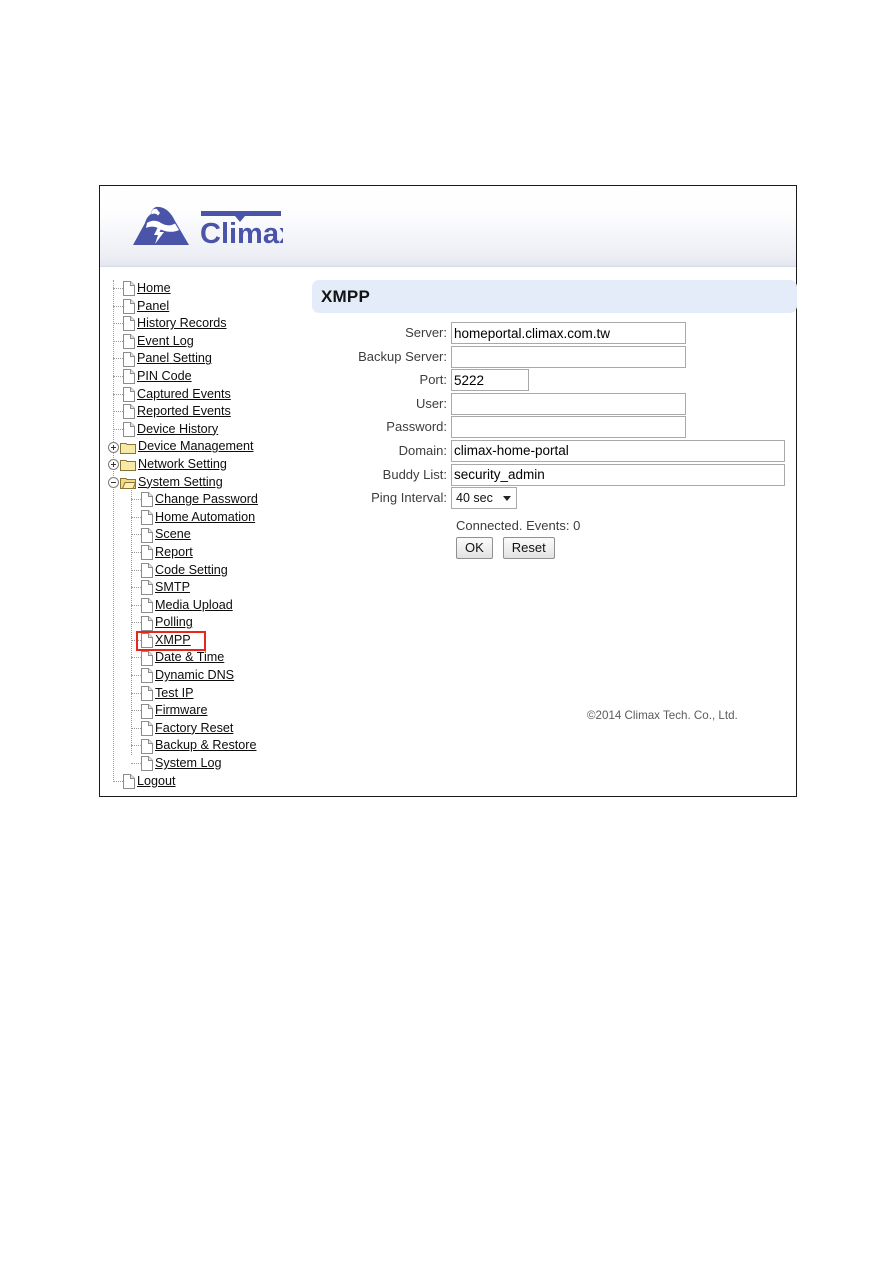 Image resolution: width=893 pixels, height=1263 pixels. What do you see at coordinates (568, 333) in the screenshot?
I see `server-input` at bounding box center [568, 333].